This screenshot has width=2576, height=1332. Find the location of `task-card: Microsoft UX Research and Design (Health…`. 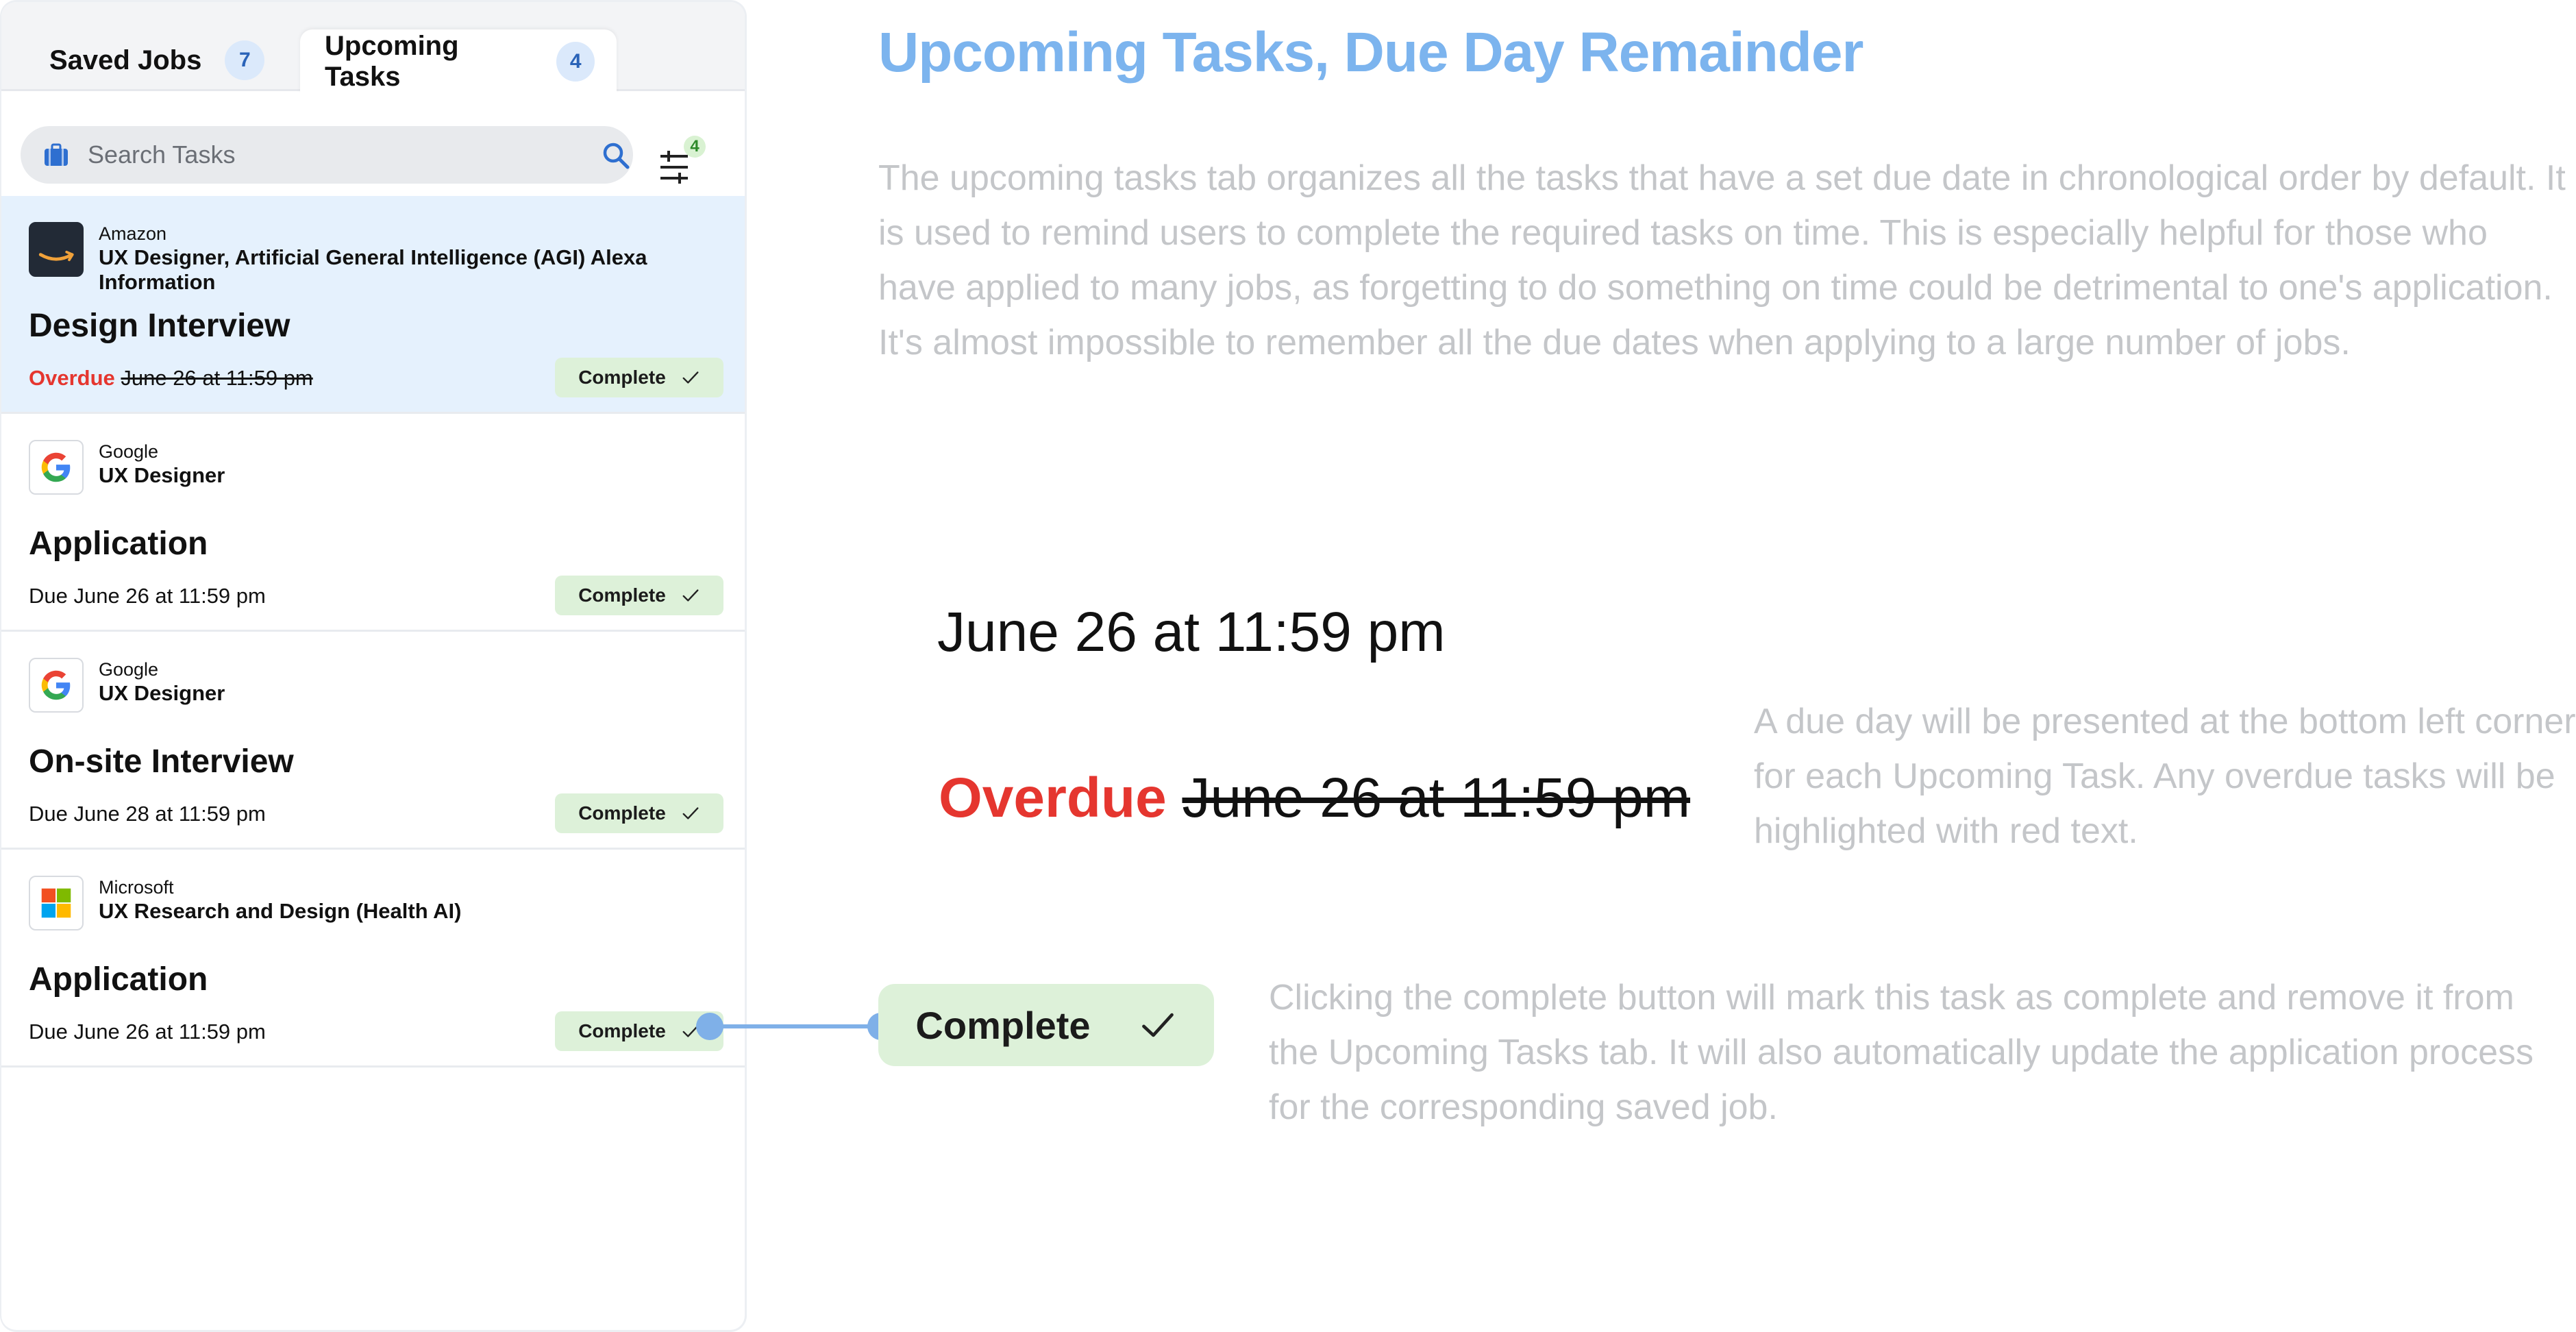

task-card: Microsoft UX Research and Design (Health… is located at coordinates (373, 959).